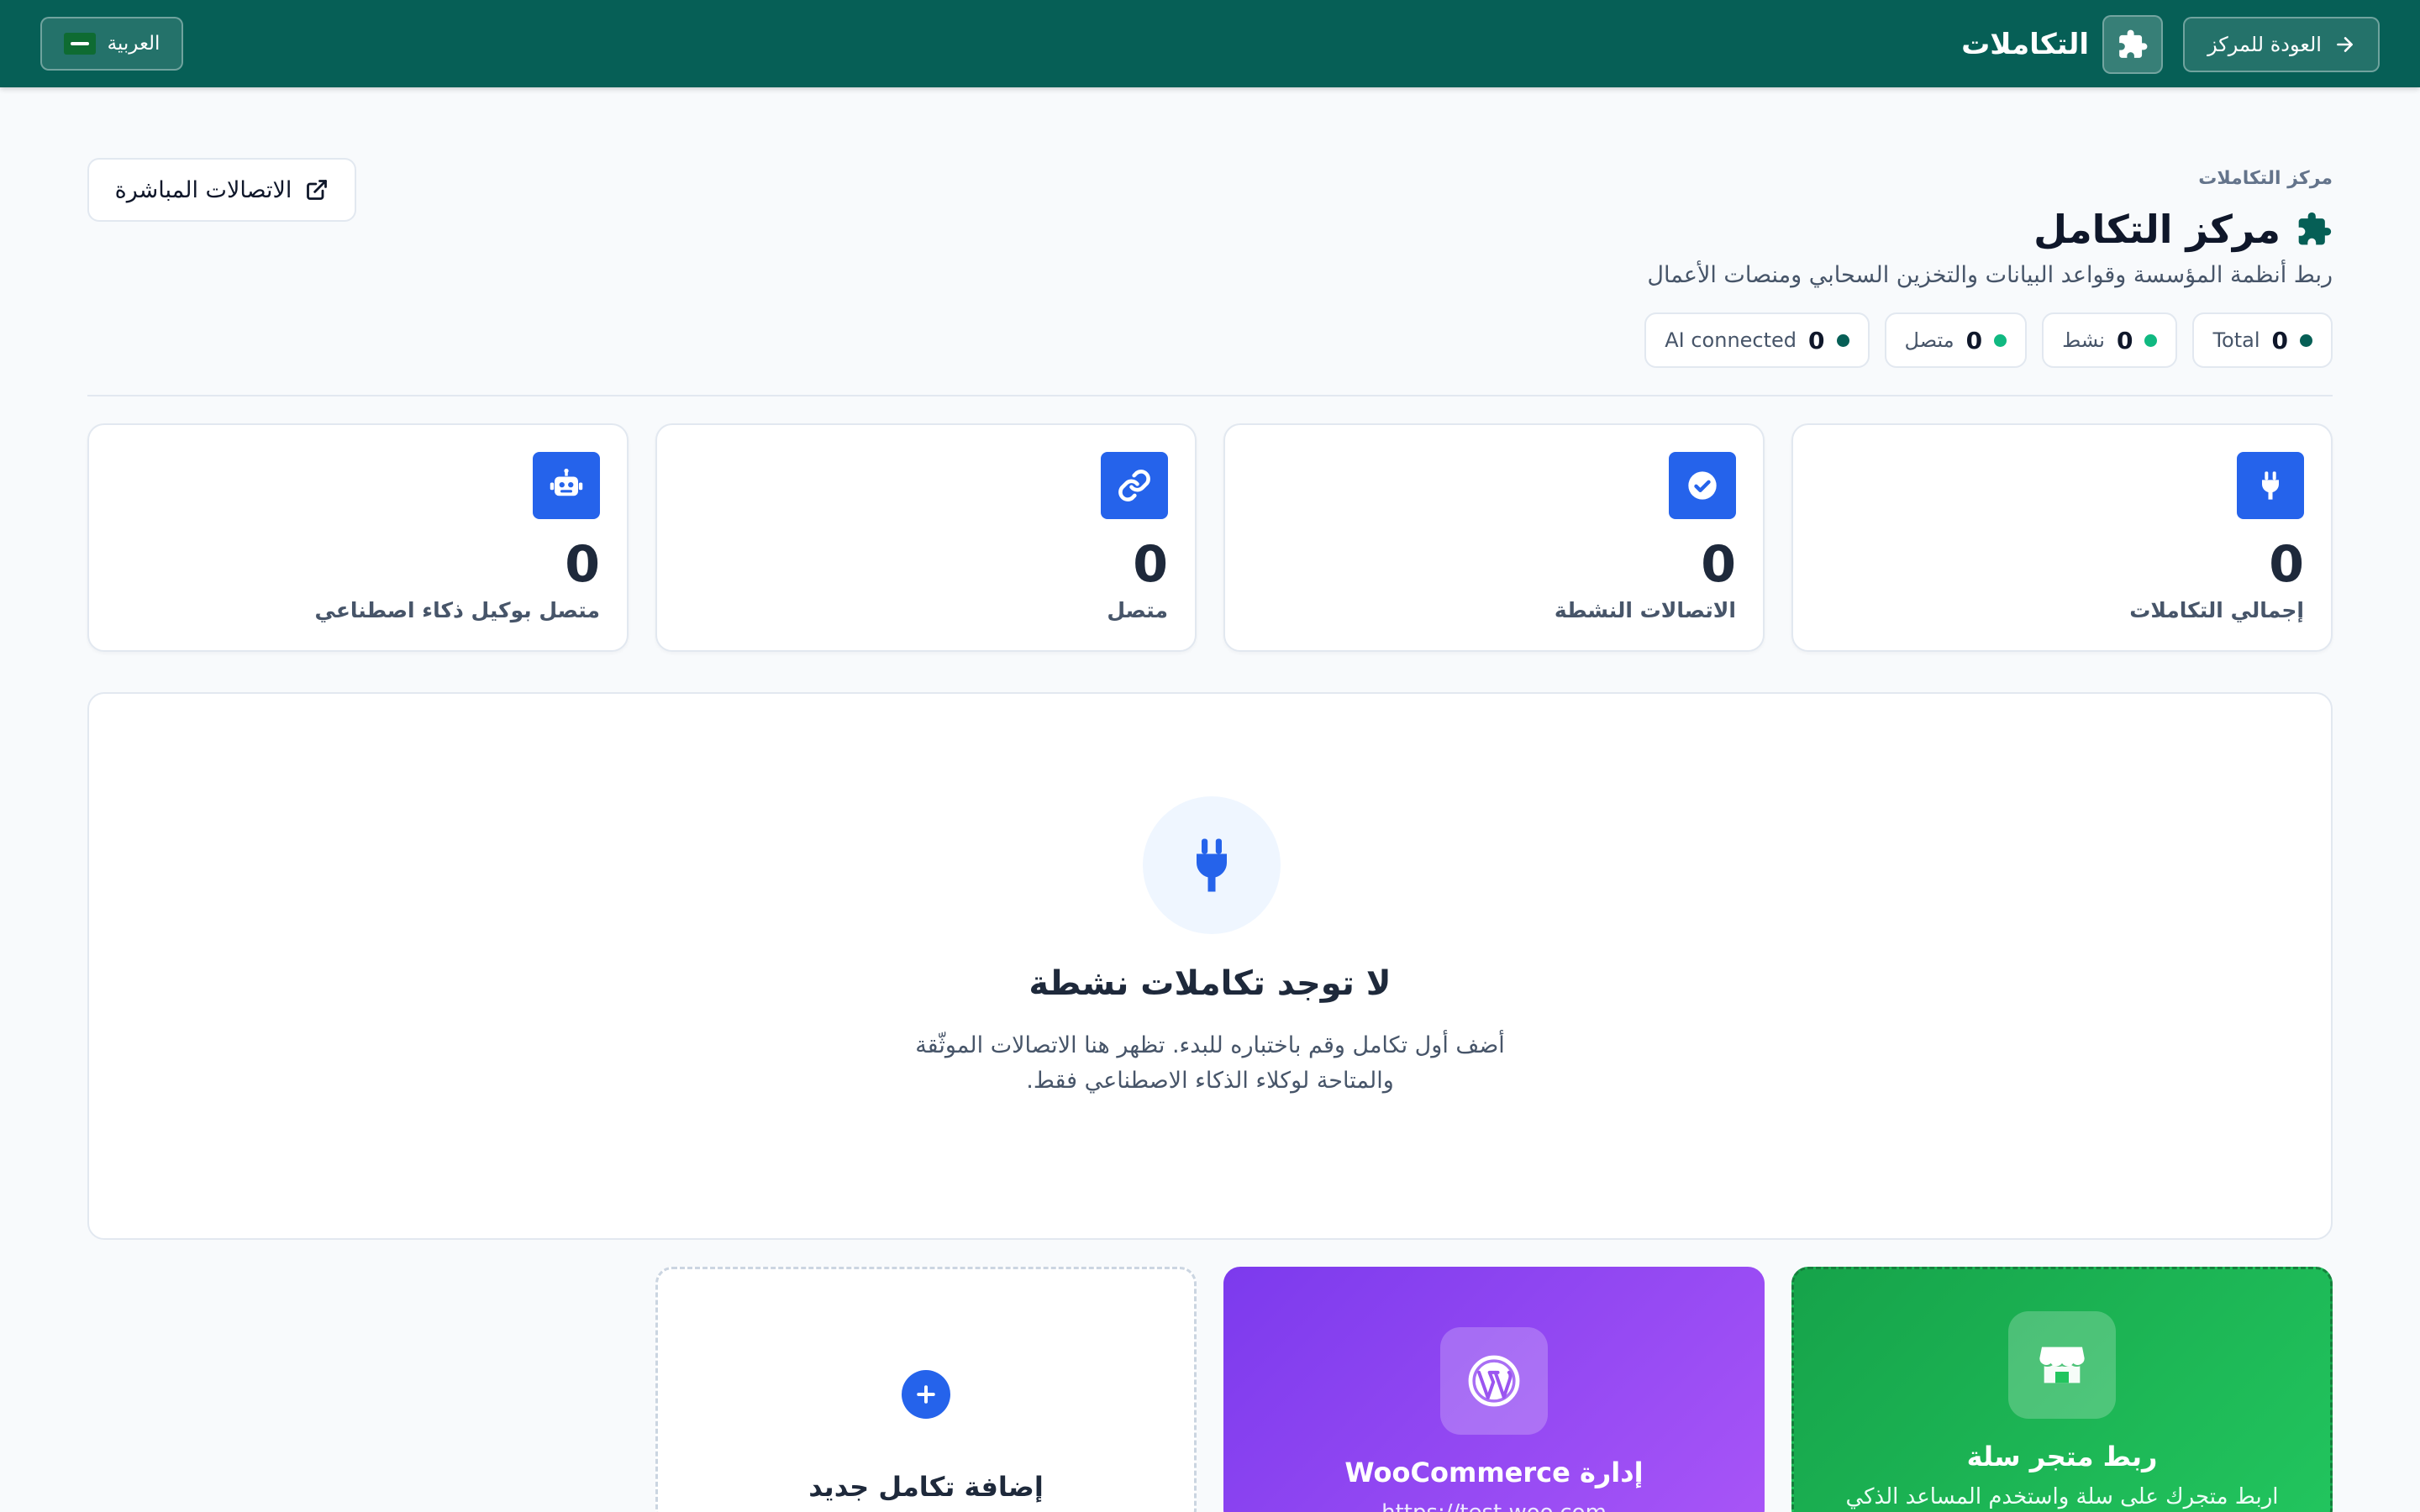 The width and height of the screenshot is (2420, 1512). What do you see at coordinates (2084, 340) in the screenshot?
I see `chip-label: نشط` at bounding box center [2084, 340].